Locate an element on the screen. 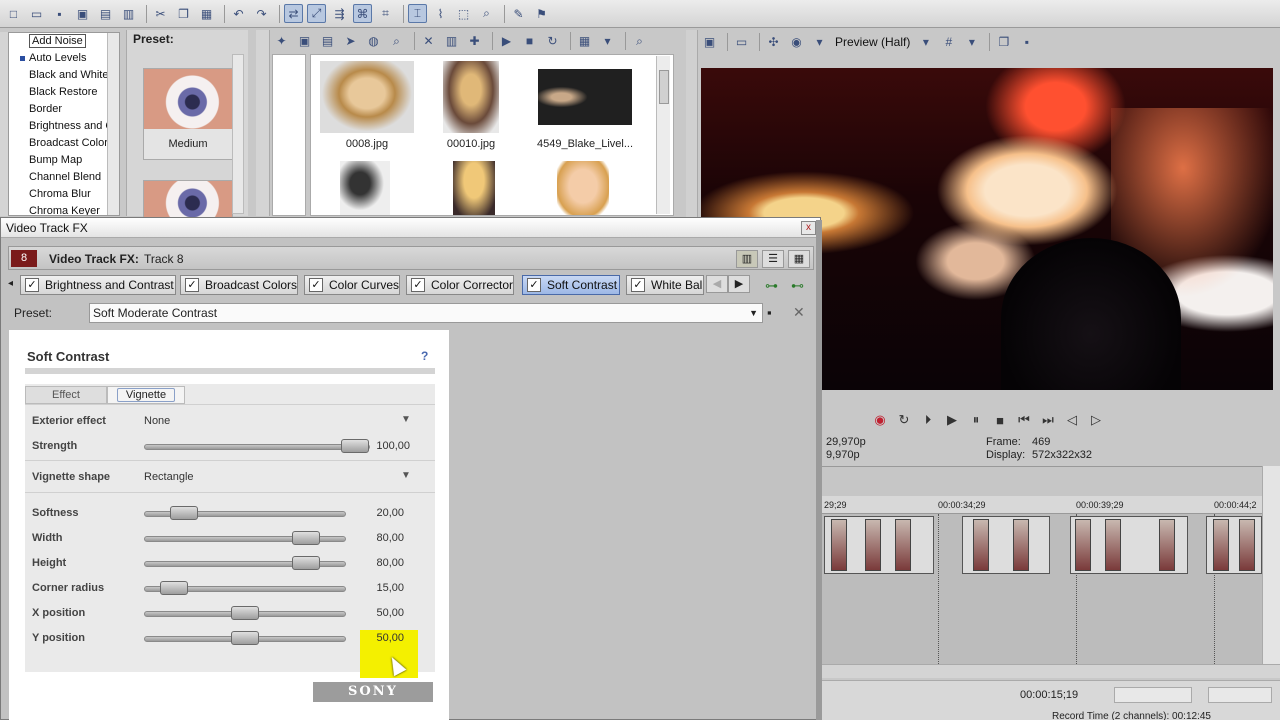 Image resolution: width=1280 pixels, height=720 pixels. list-item: Channel Blend is located at coordinates (64, 177).